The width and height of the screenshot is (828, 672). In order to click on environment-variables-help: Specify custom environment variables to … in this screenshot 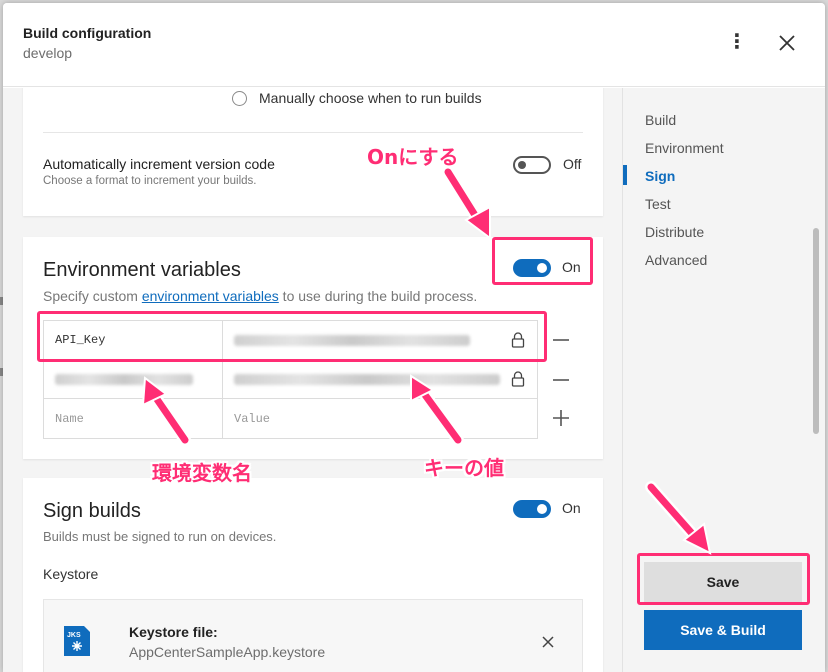, I will do `click(260, 296)`.